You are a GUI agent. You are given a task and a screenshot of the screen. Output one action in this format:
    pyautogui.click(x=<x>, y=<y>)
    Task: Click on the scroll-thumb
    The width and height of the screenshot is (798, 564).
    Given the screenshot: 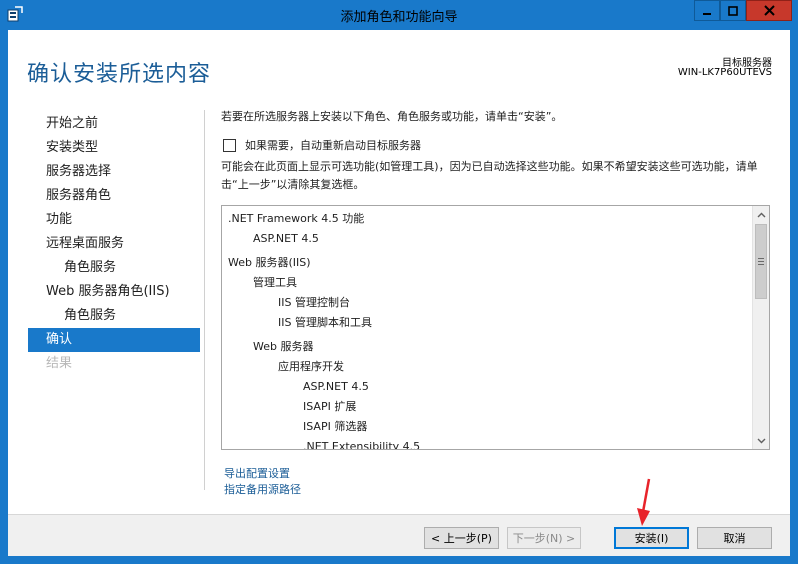 What is the action you would take?
    pyautogui.click(x=761, y=261)
    